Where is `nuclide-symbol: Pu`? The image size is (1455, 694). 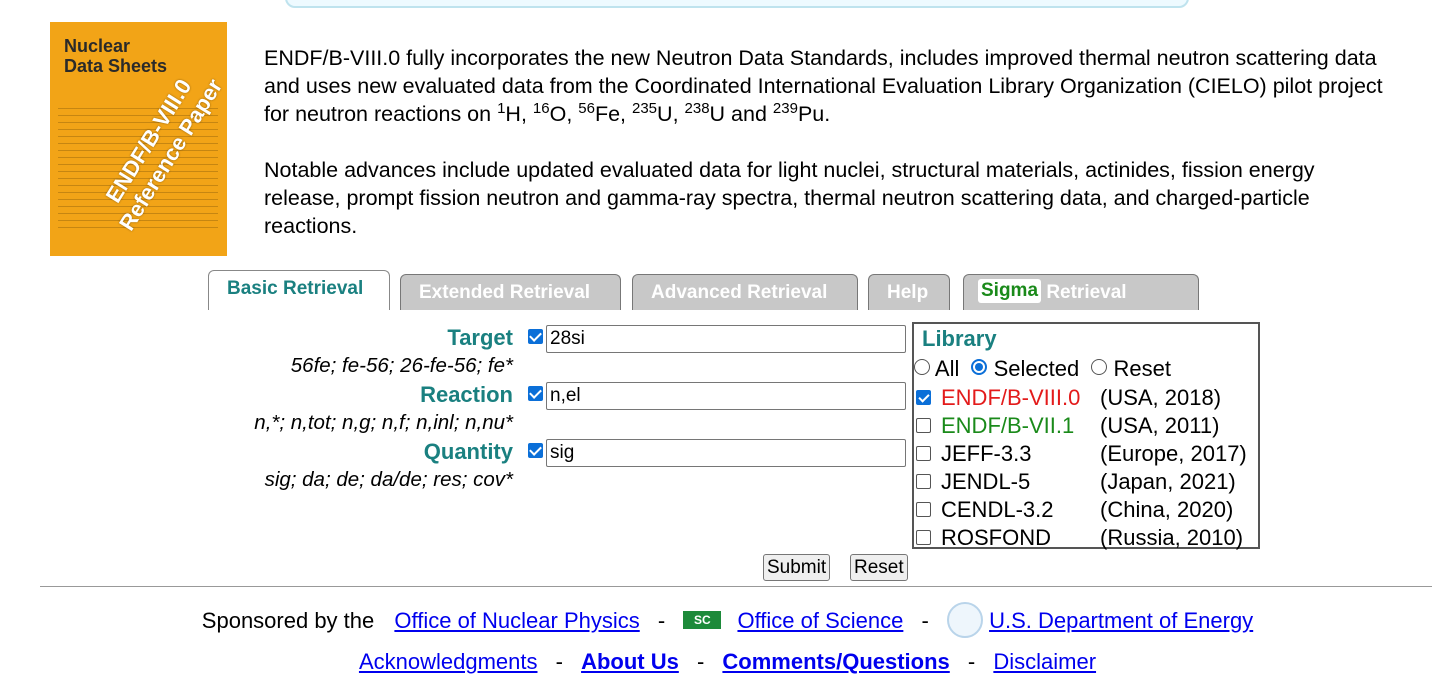 nuclide-symbol: Pu is located at coordinates (811, 114).